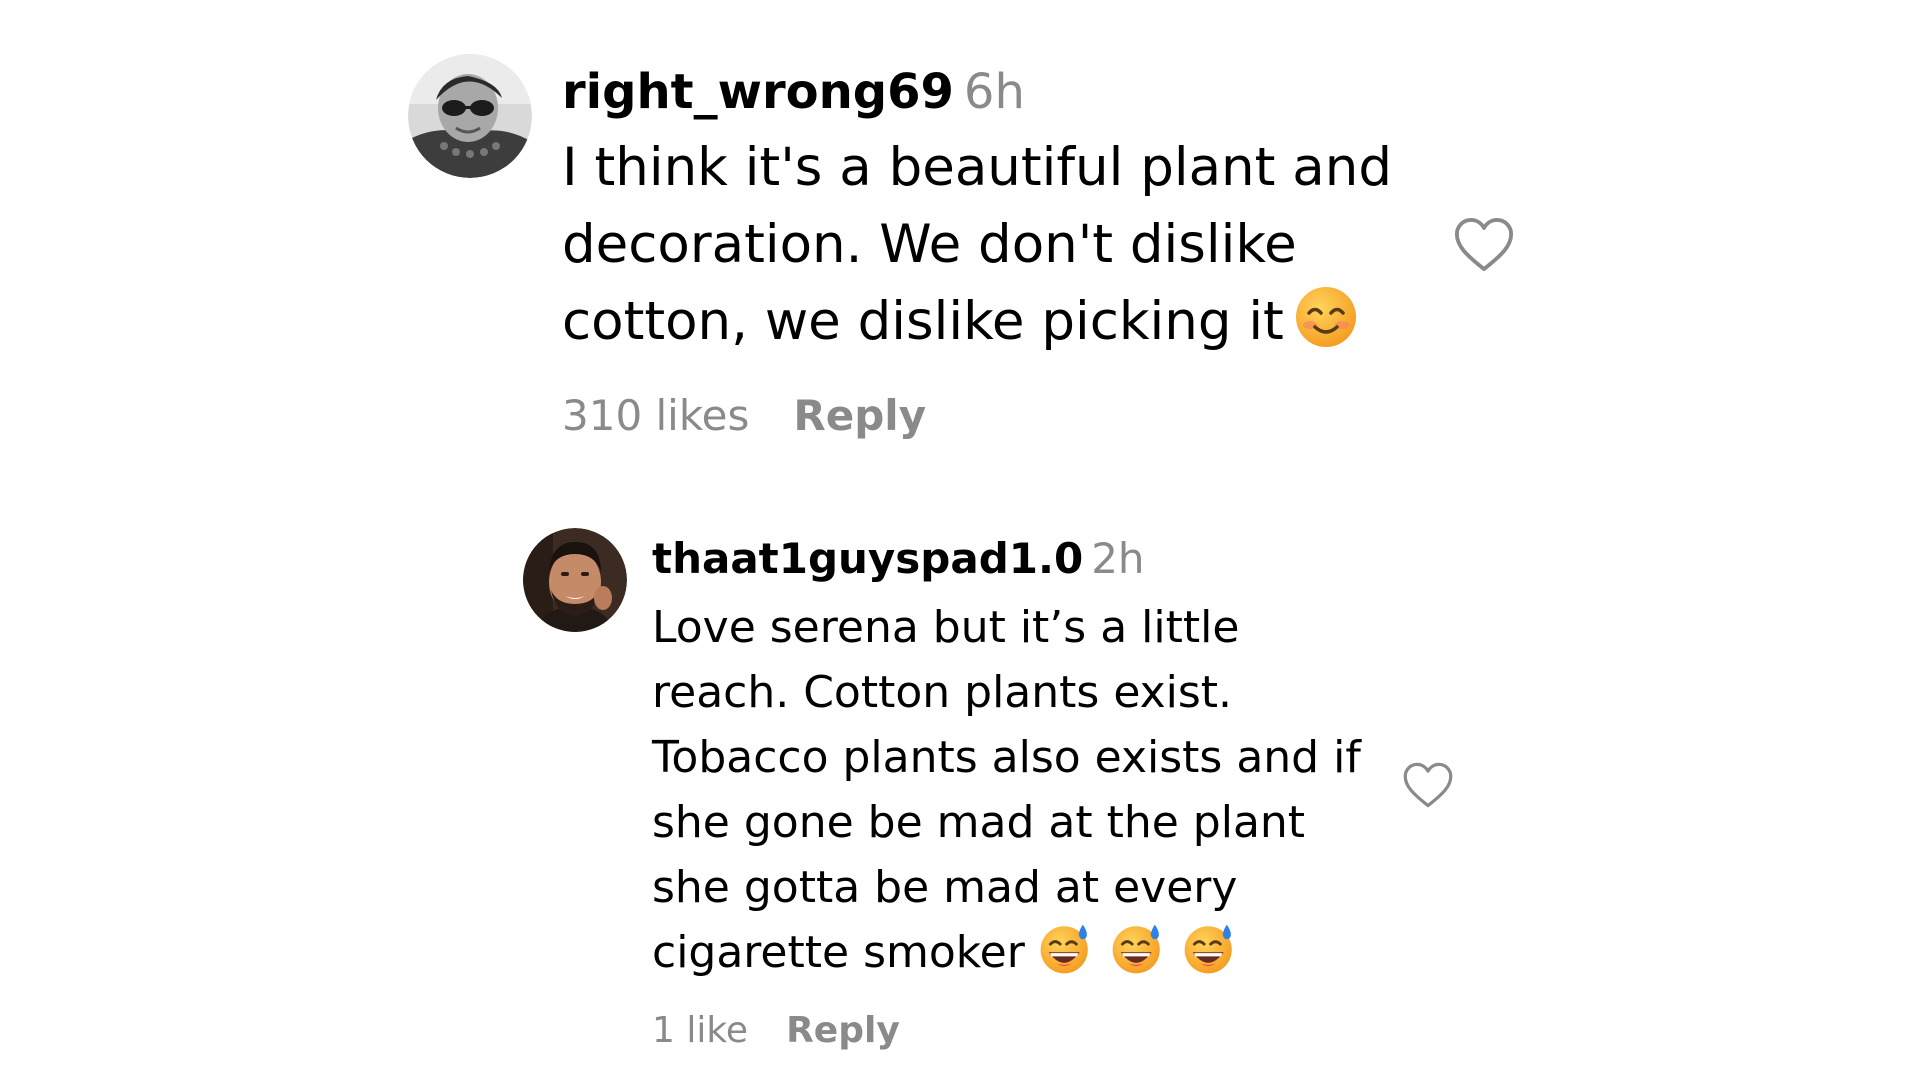  What do you see at coordinates (1002, 415) in the screenshot?
I see `comment-actions: 310 likes Reply` at bounding box center [1002, 415].